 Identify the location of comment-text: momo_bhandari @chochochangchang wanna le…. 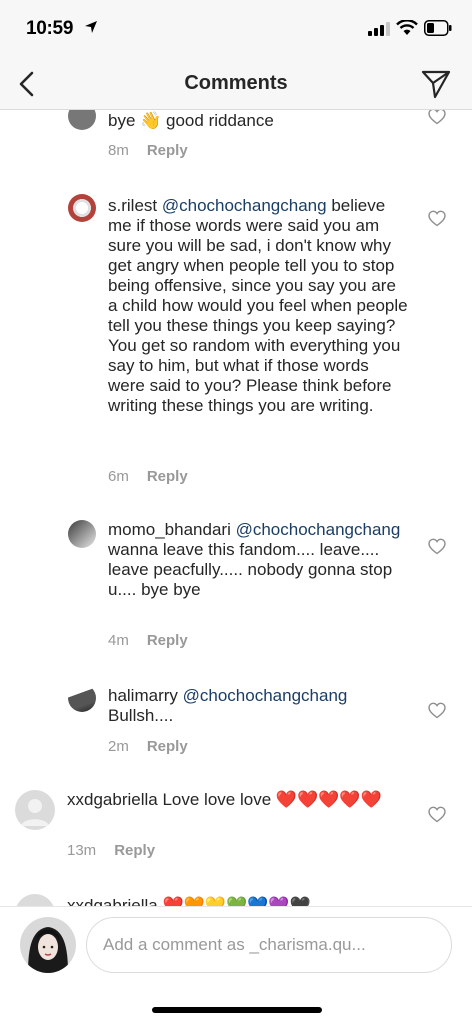
(258, 560).